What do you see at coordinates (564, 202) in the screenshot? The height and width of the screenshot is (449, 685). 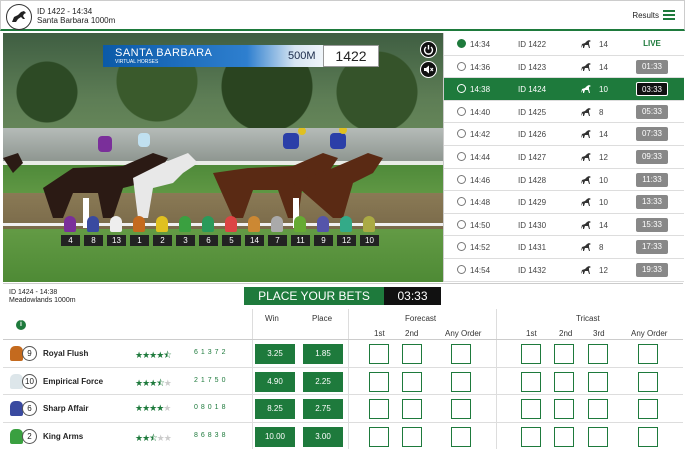 I see `race-list-item: 14:48 ID 1429 10 13:33` at bounding box center [564, 202].